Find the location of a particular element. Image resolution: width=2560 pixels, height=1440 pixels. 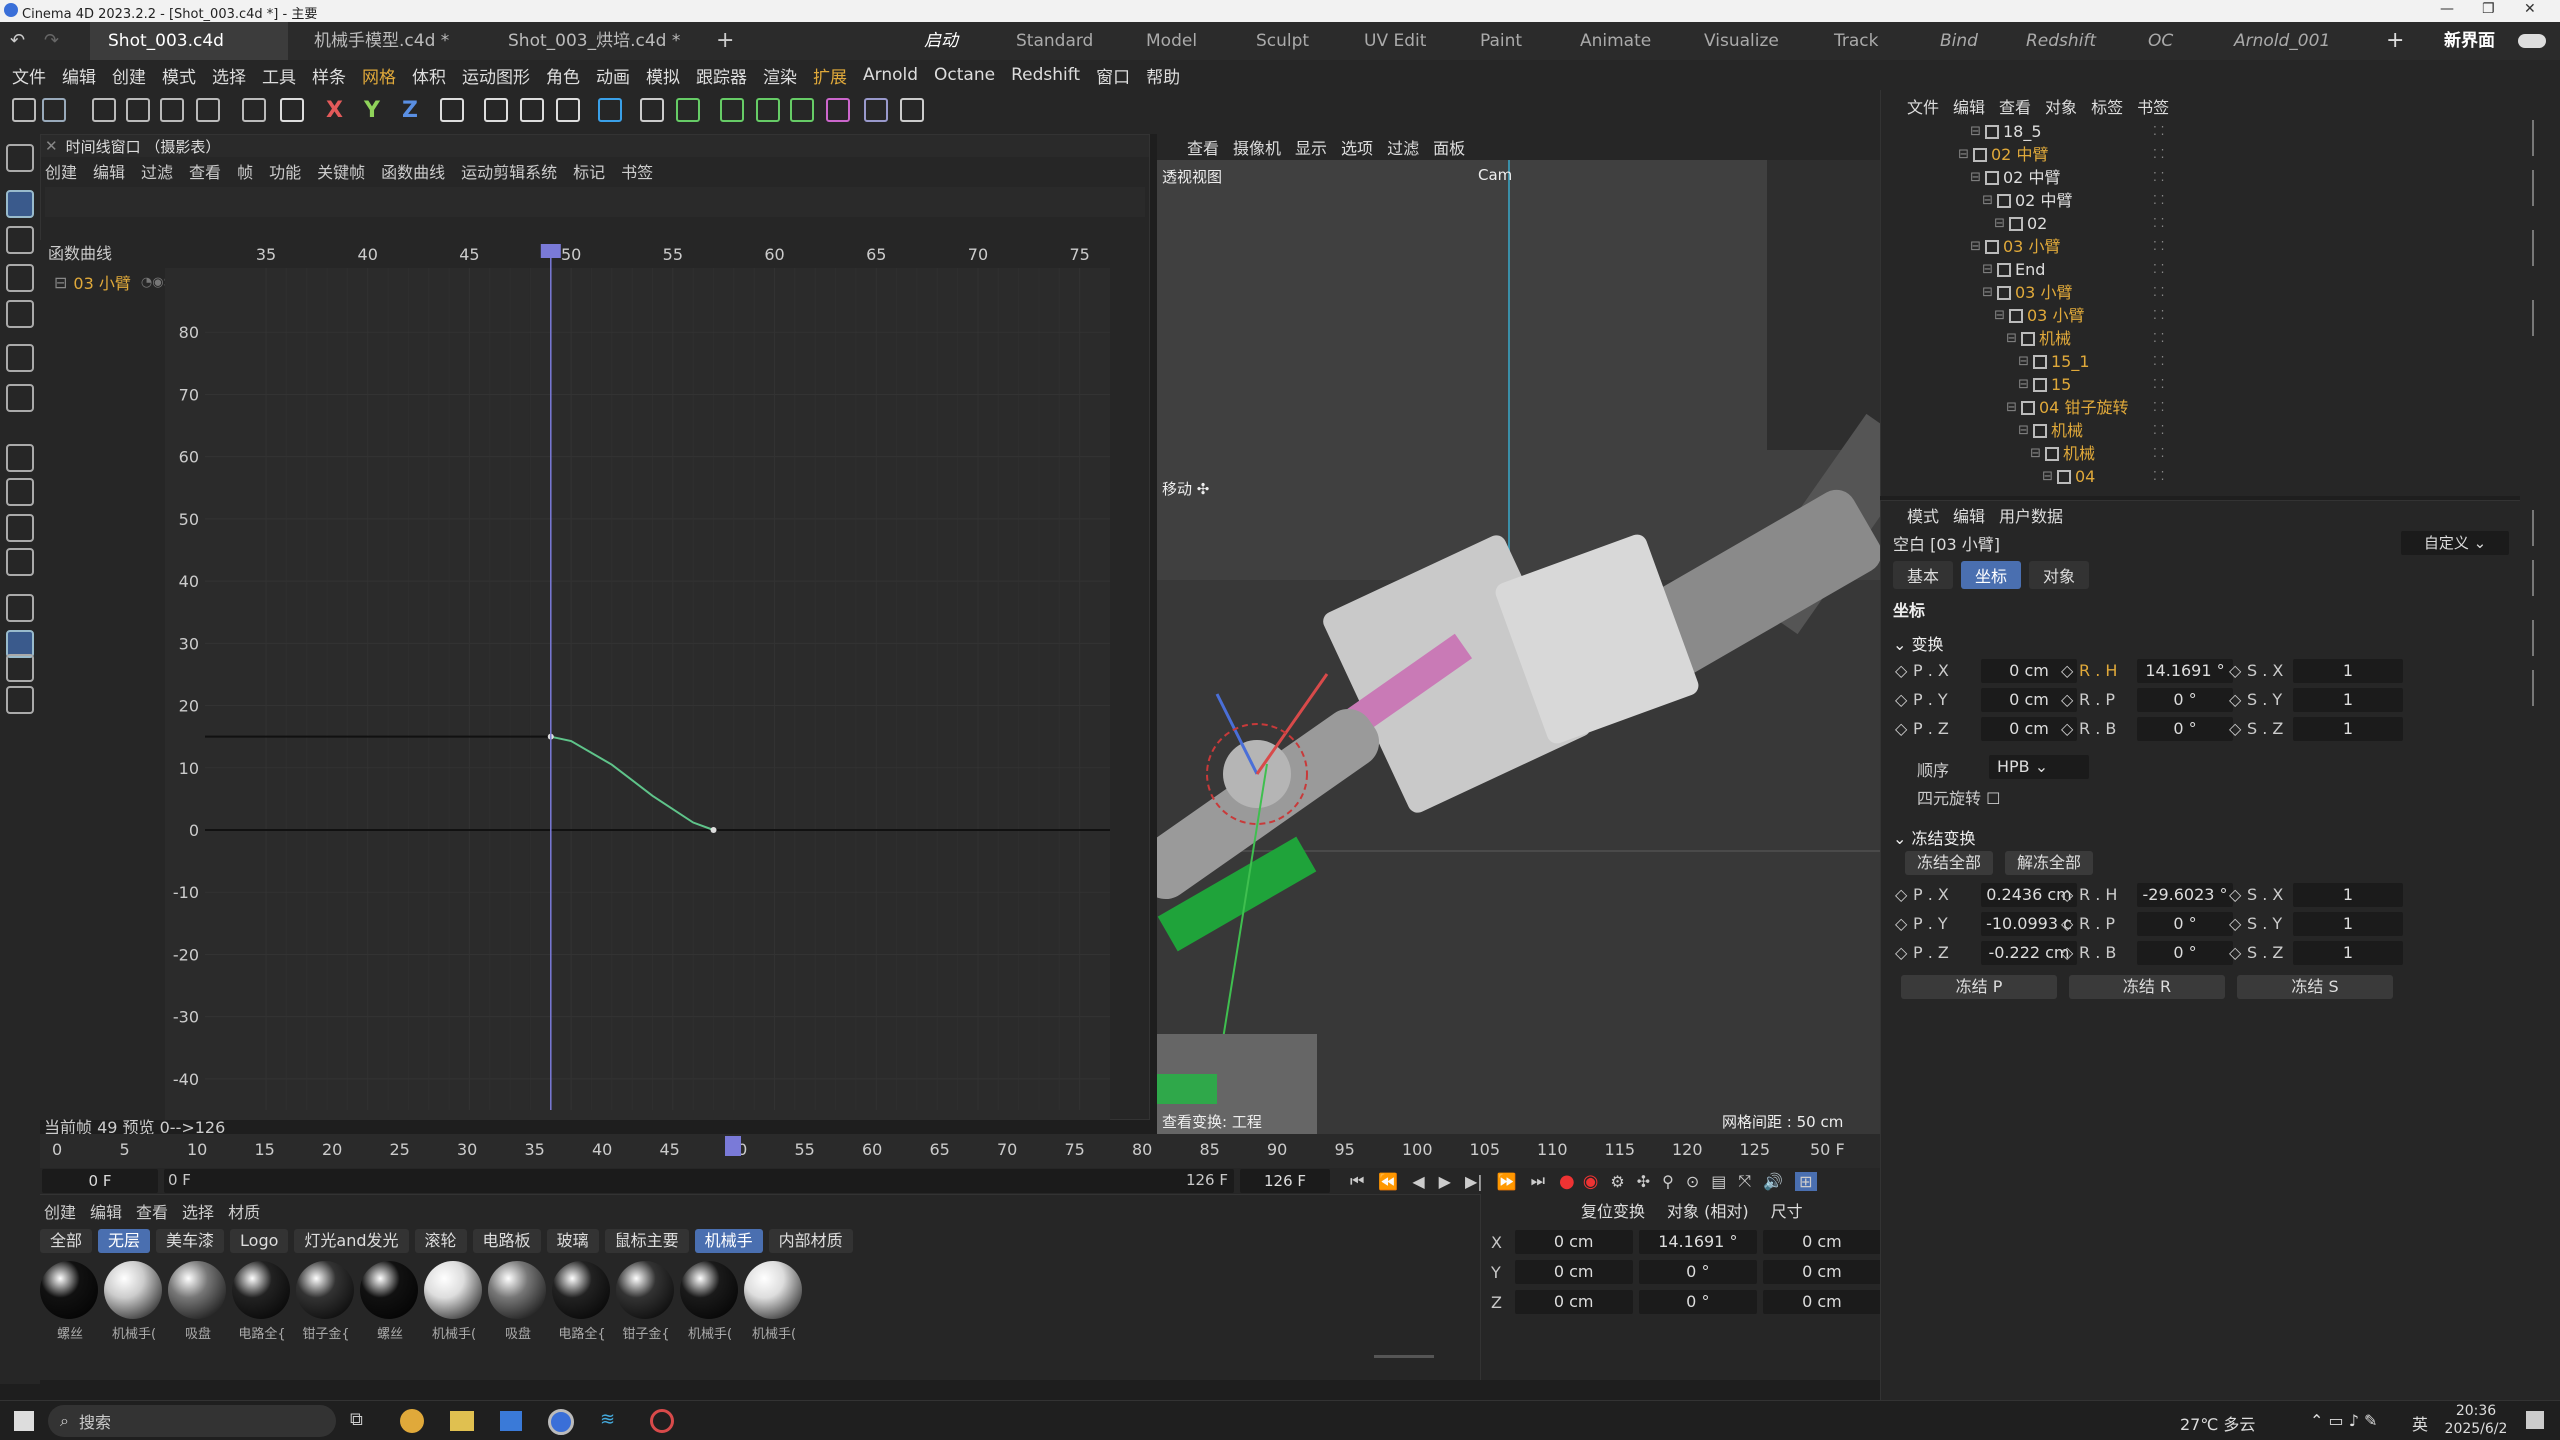

timeline-menu-item: 帧 is located at coordinates (245, 171).